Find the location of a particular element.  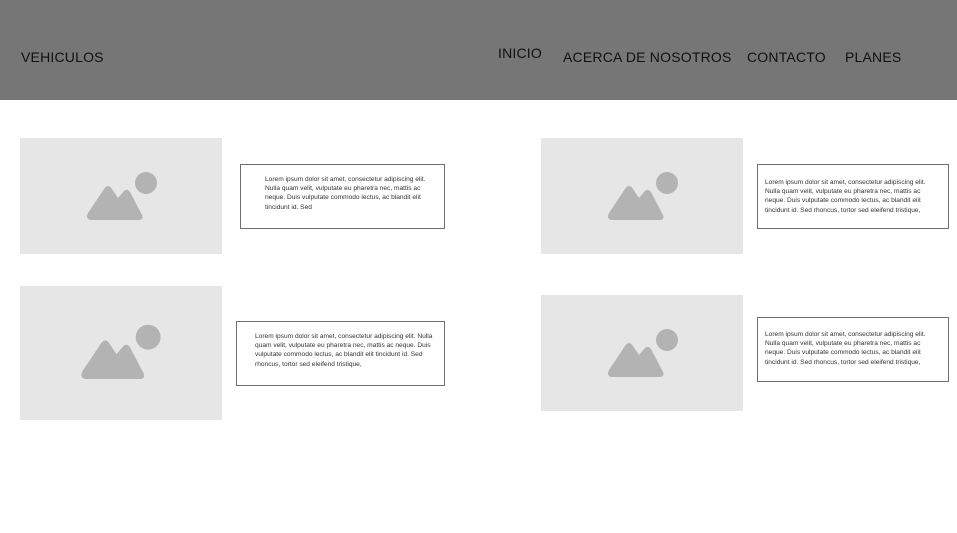

nav-link-planes: PLANES is located at coordinates (873, 57).